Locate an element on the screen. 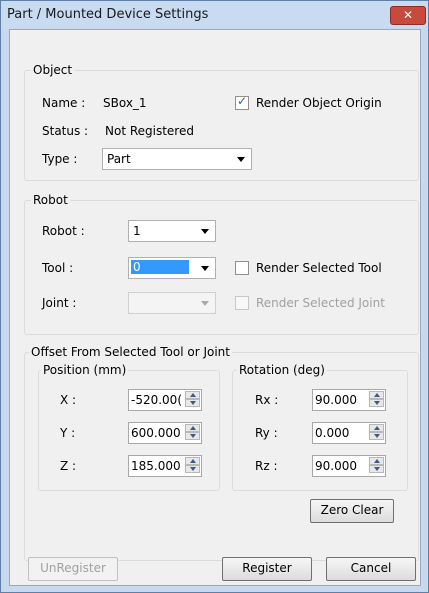 Image resolution: width=429 pixels, height=593 pixels. joint-label: Joint : is located at coordinates (59, 303).